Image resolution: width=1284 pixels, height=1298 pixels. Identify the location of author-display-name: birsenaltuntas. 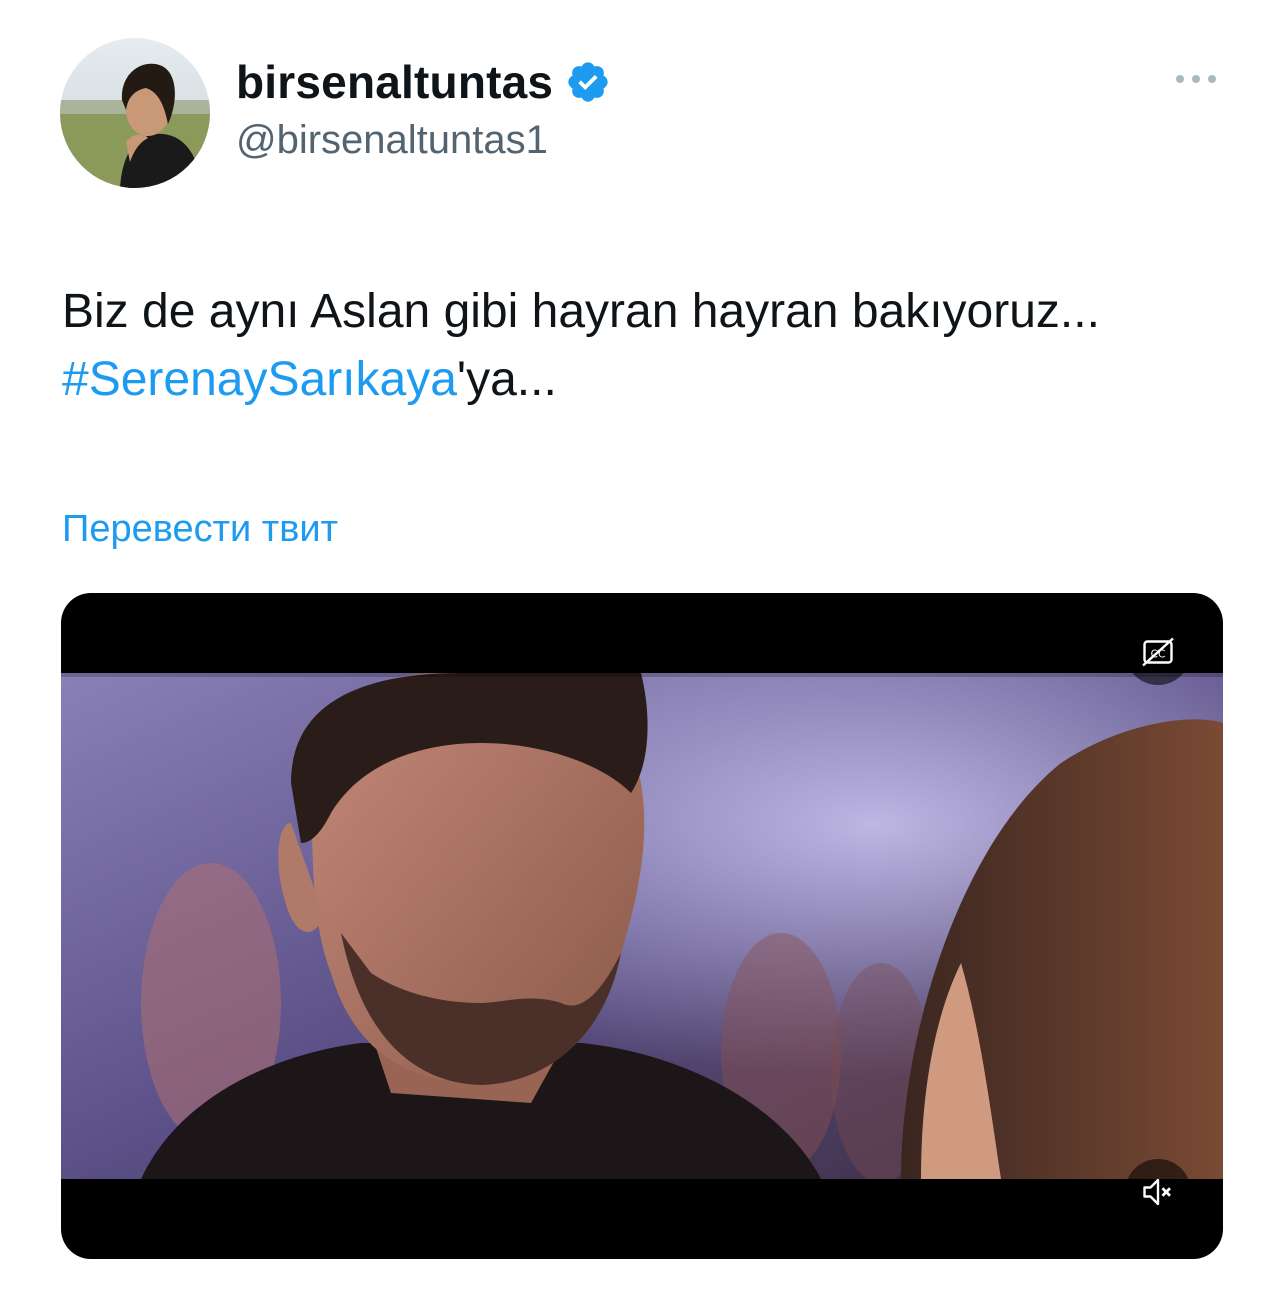
(394, 82).